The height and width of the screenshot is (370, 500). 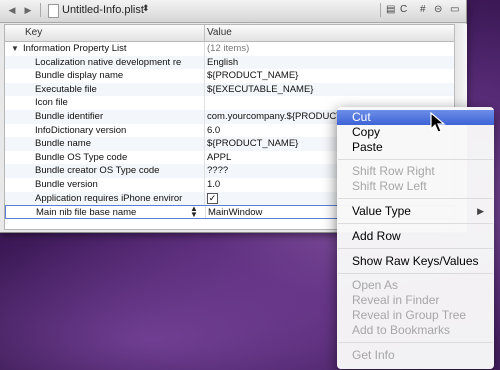 I want to click on row-key: Executable file, so click(x=110, y=89).